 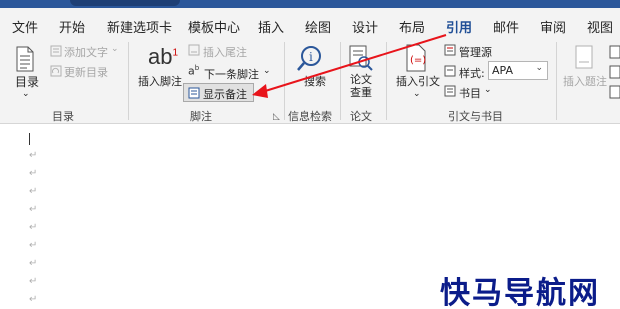 I want to click on tab-file: 文件, so click(x=25, y=26).